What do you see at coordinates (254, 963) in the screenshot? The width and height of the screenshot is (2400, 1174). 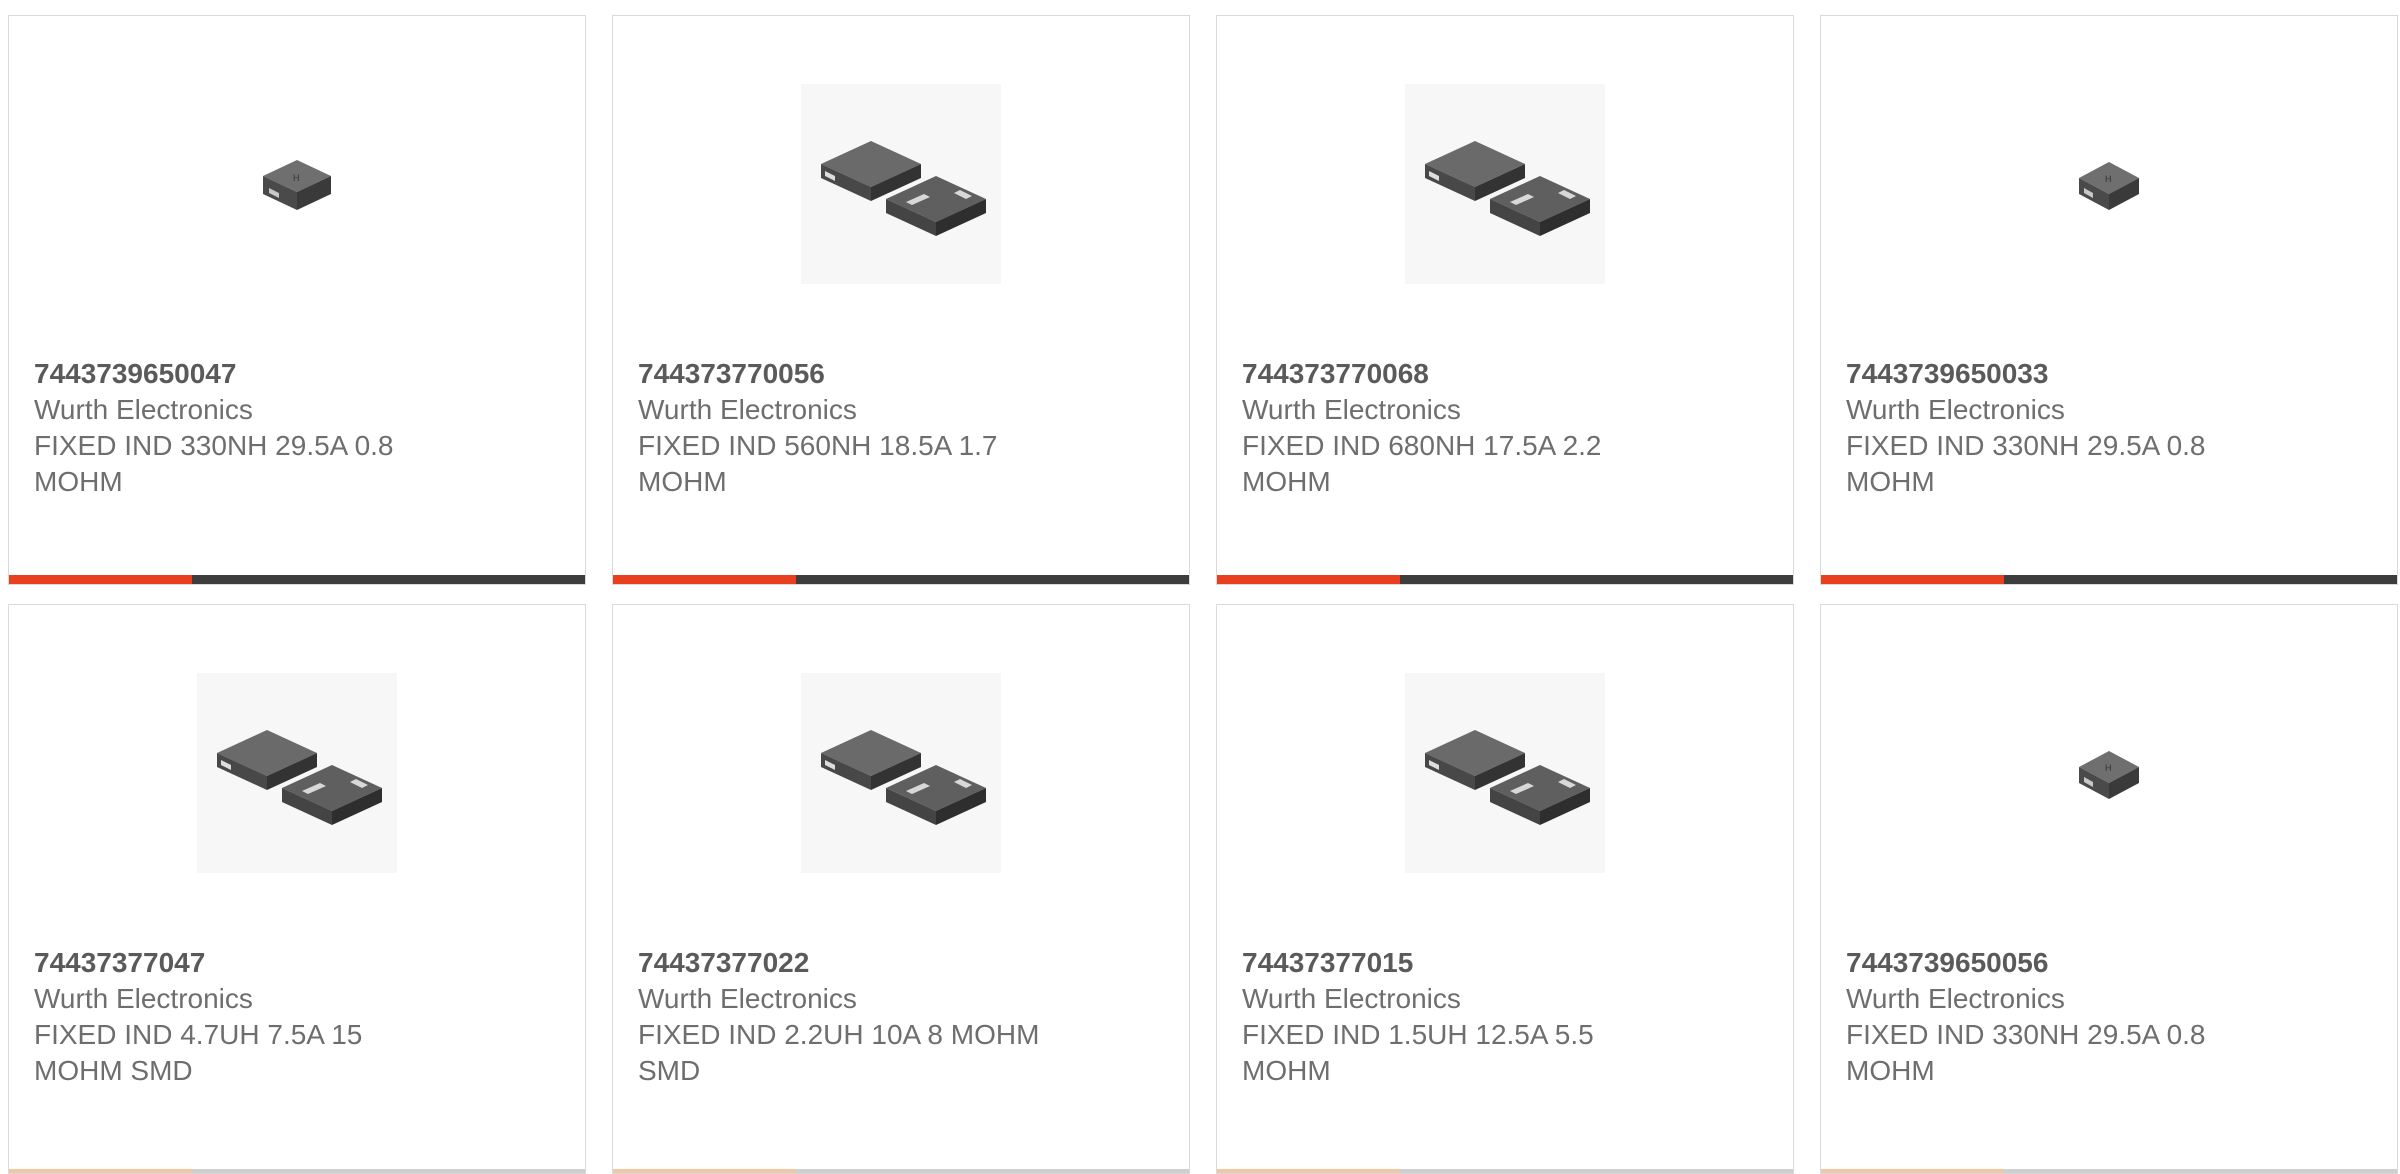 I see `part-number: 74437377047` at bounding box center [254, 963].